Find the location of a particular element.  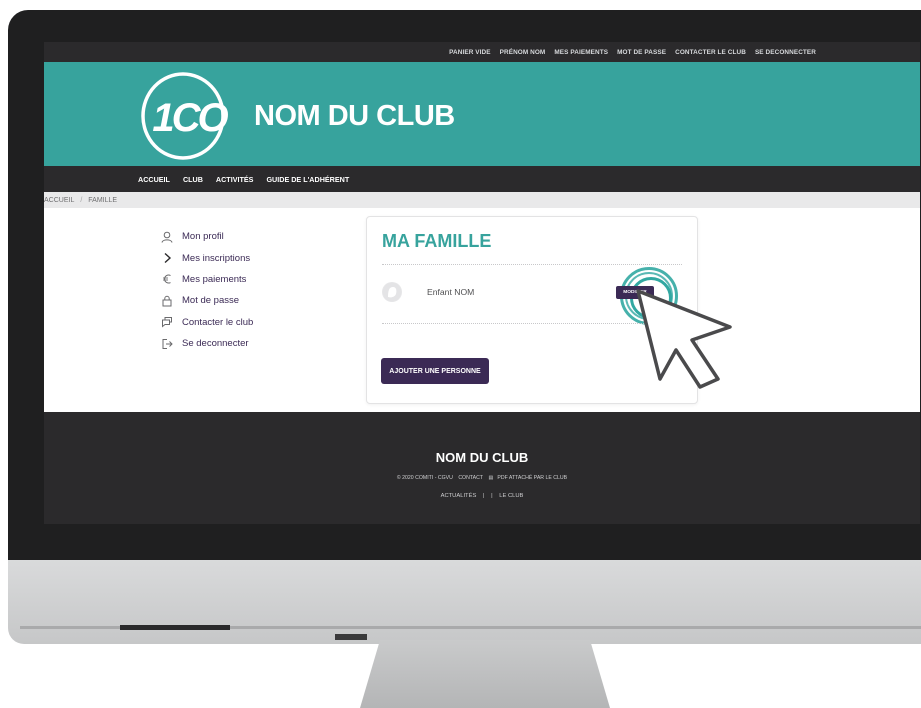

monitor-chin is located at coordinates (464, 602).